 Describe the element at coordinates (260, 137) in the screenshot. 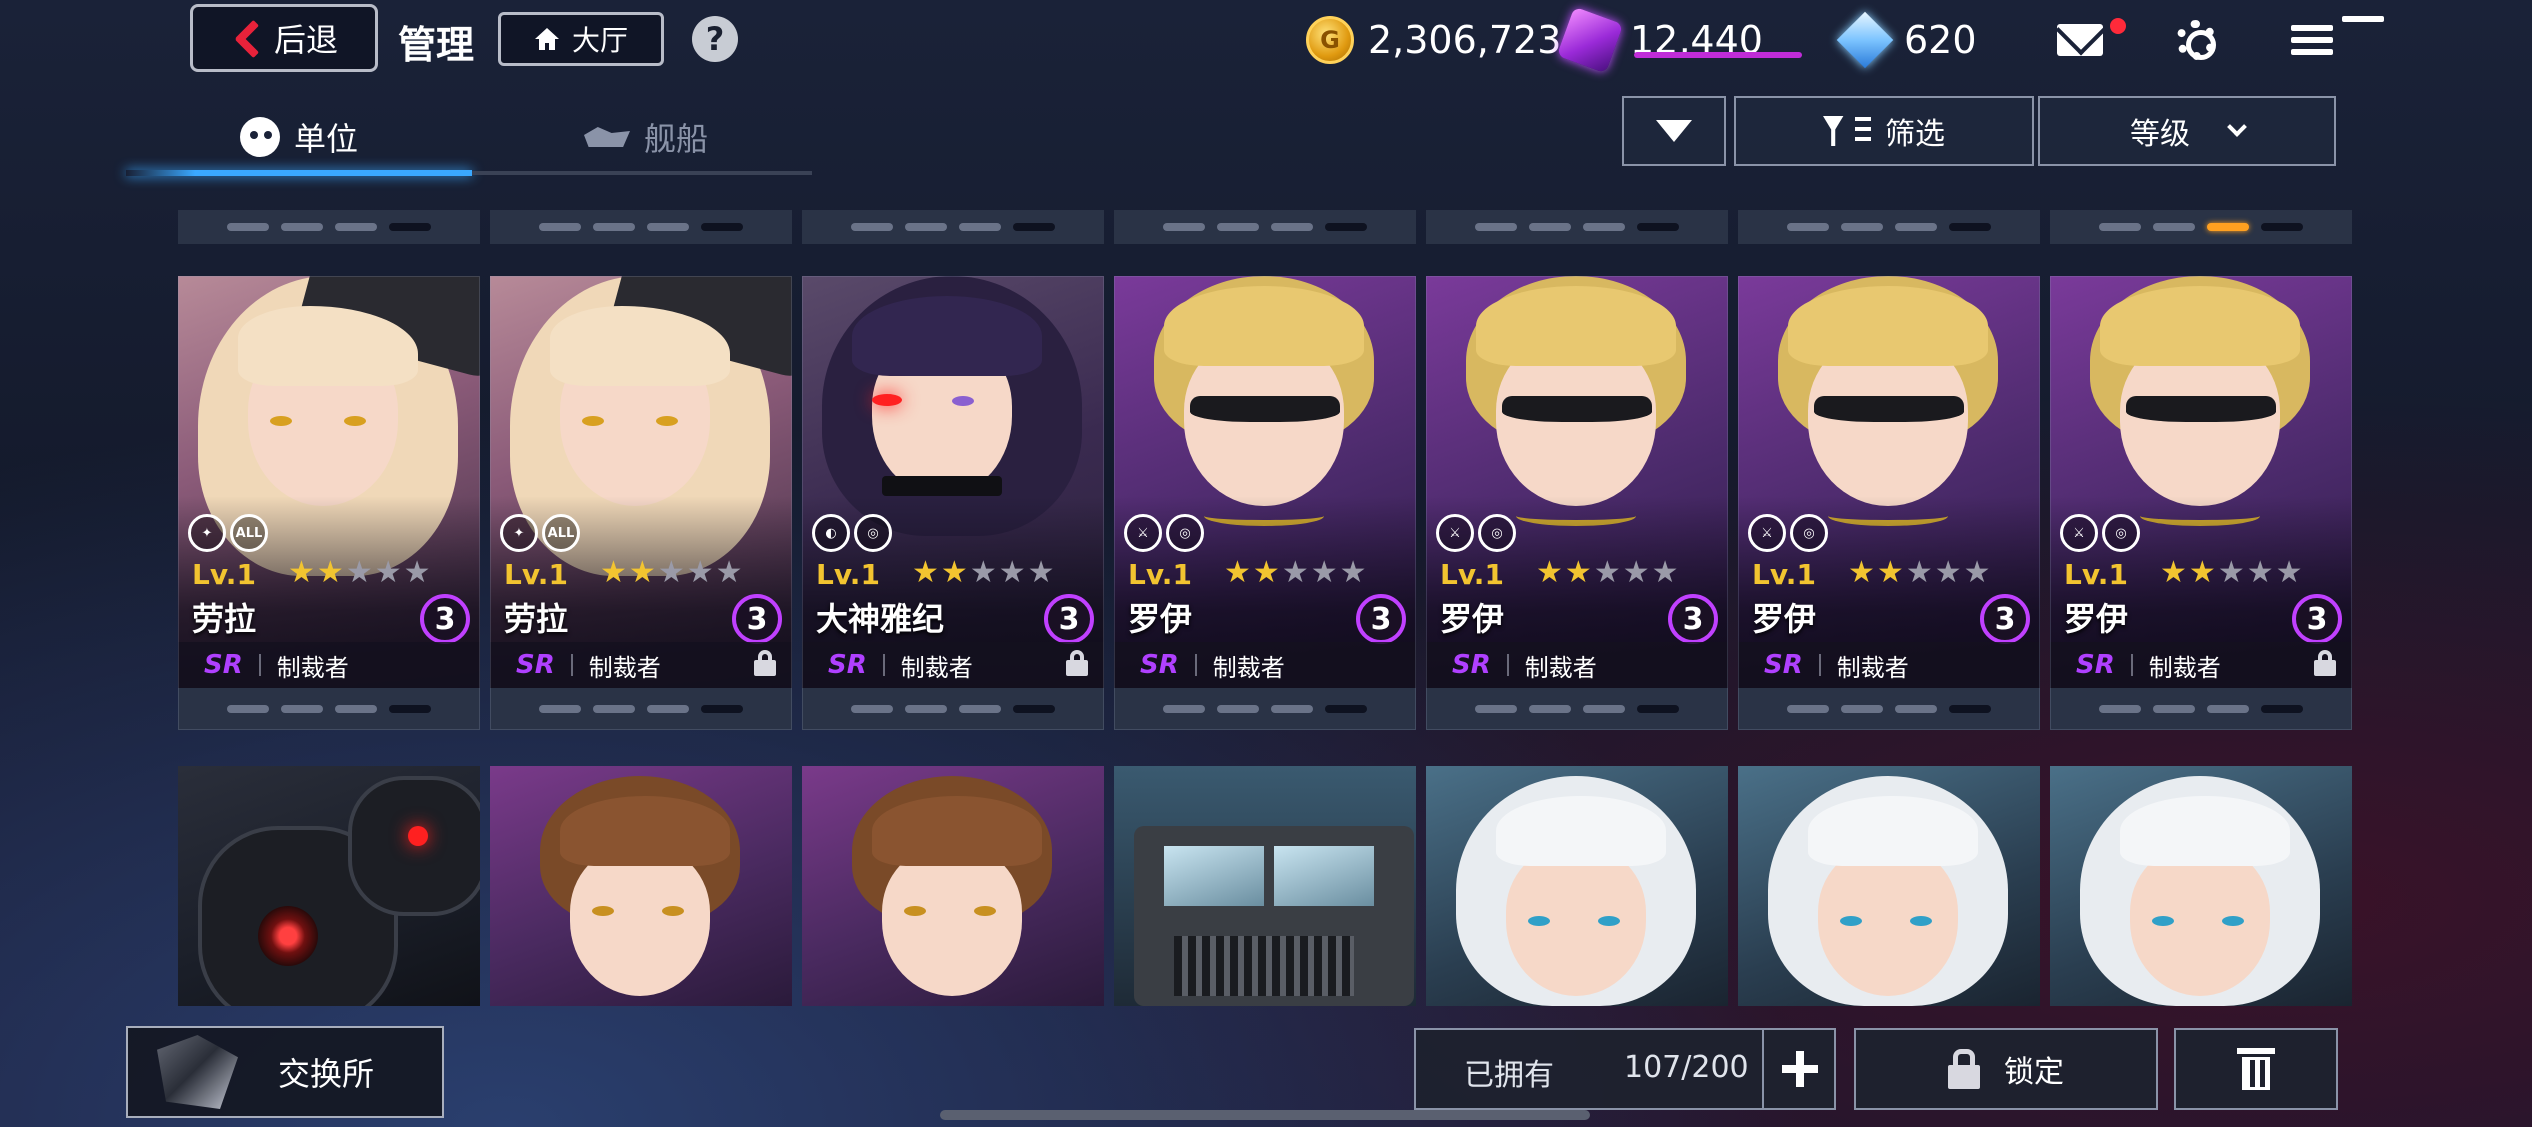

I see `unit-face-icon` at that location.